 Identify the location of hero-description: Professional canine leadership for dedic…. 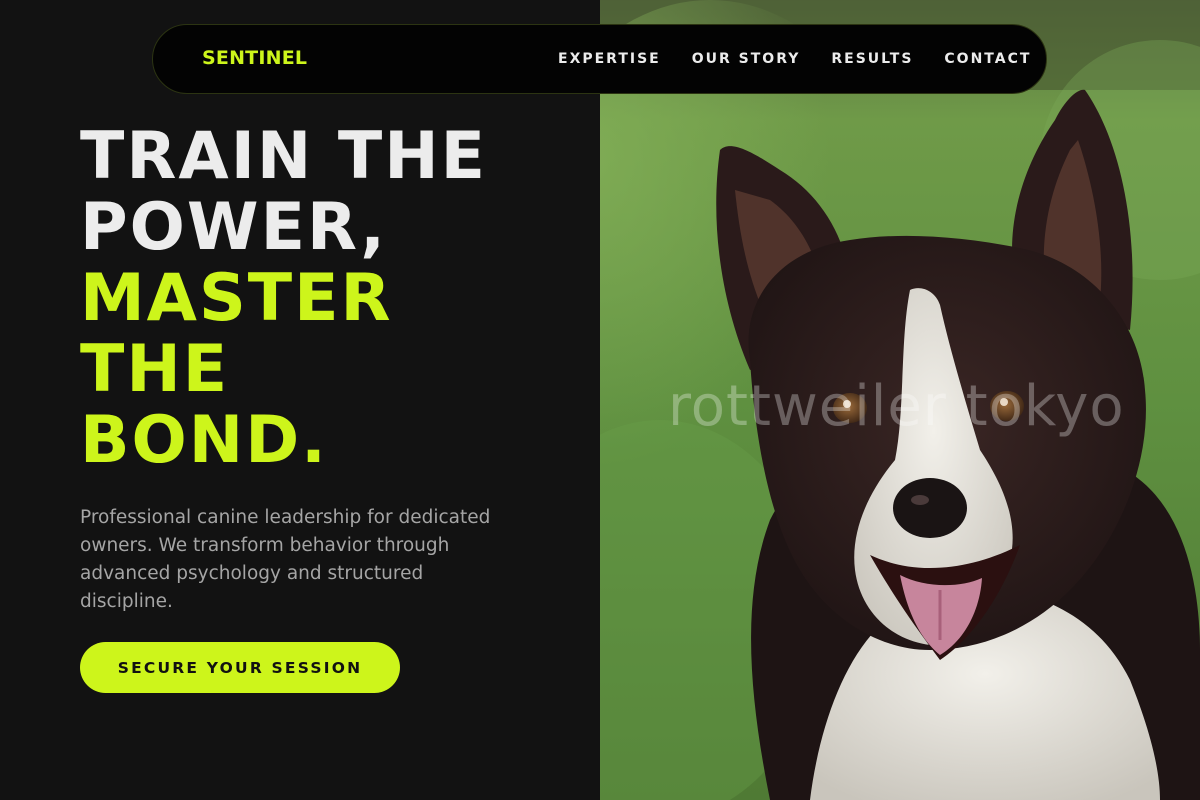
(285, 559).